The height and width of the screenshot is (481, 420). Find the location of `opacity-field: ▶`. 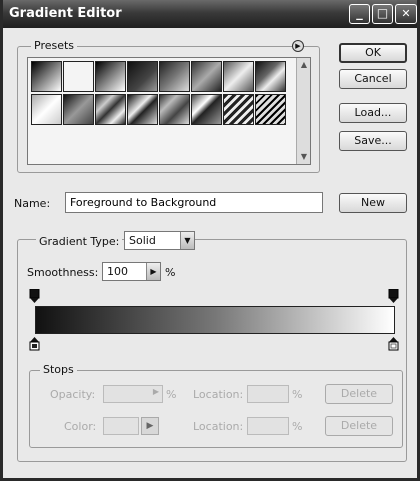

opacity-field: ▶ is located at coordinates (133, 394).